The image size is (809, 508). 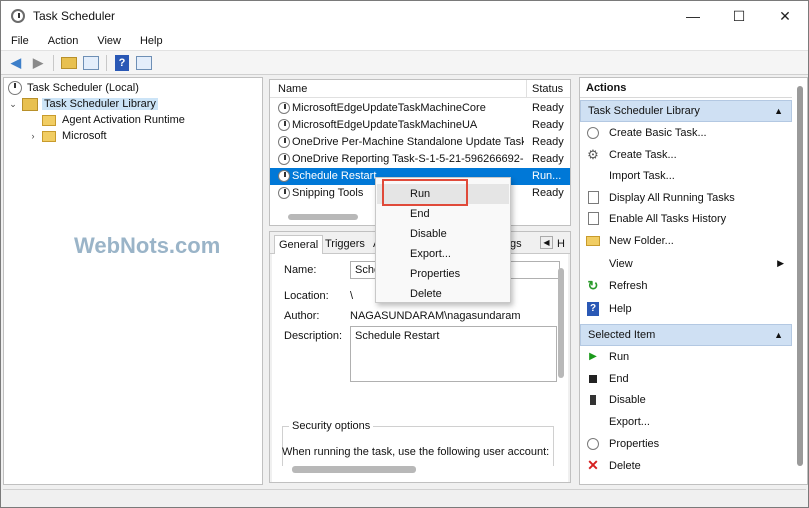 I want to click on task-row: MicrosoftEdgeUpdateTaskMachineCore Ready, so click(x=420, y=108).